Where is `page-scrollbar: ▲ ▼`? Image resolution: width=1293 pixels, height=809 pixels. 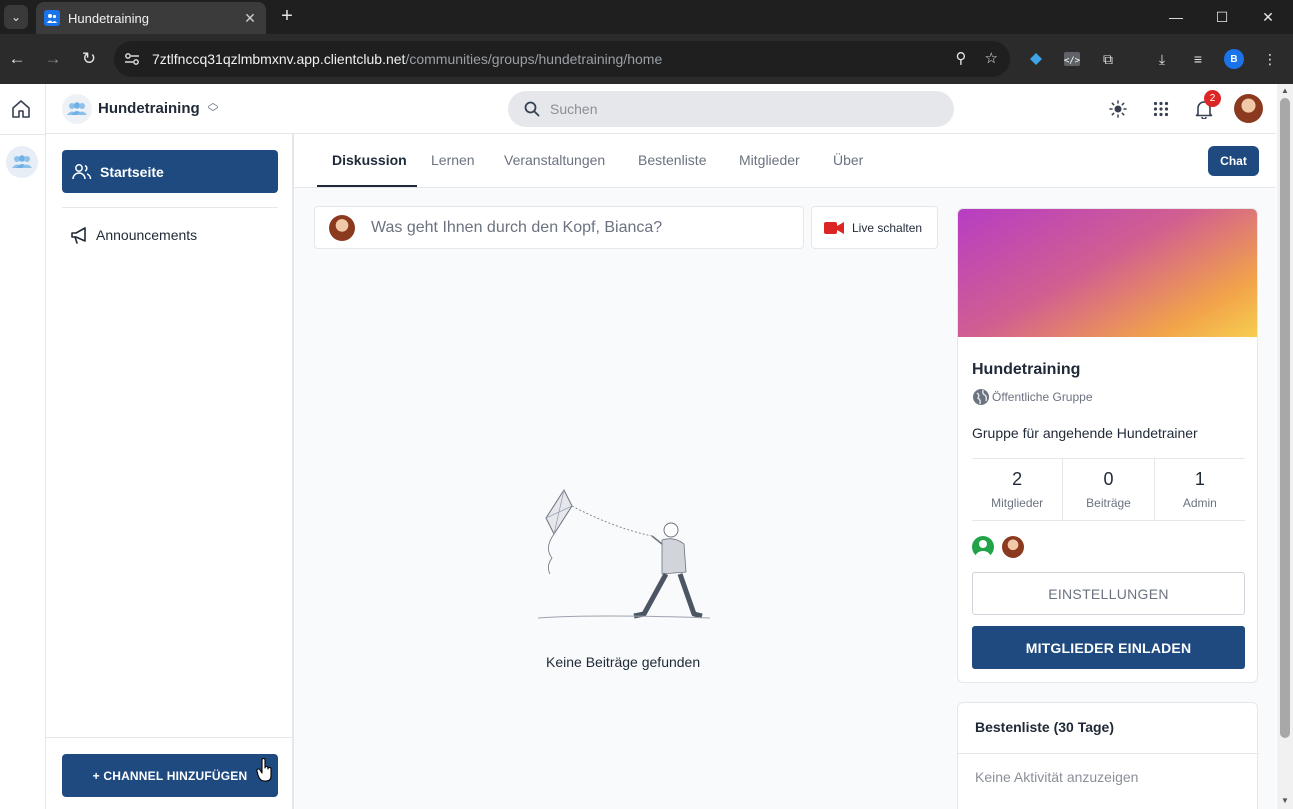
page-scrollbar: ▲ ▼ is located at coordinates (1285, 446).